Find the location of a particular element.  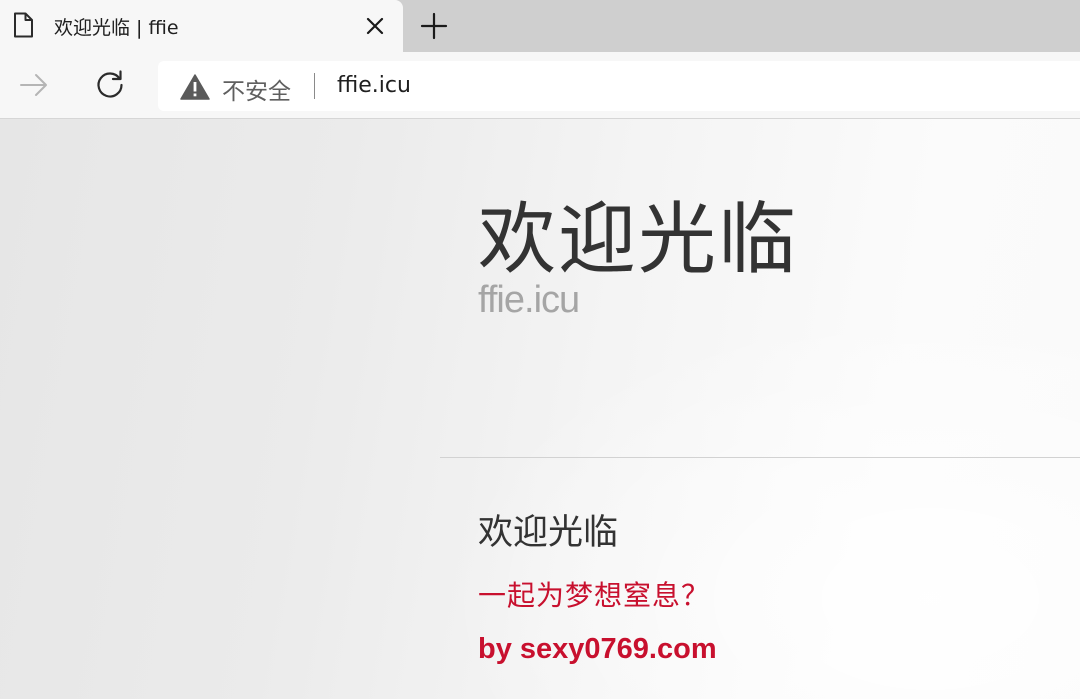

browser-tab: 欢迎光临 | ffie is located at coordinates (201, 26).